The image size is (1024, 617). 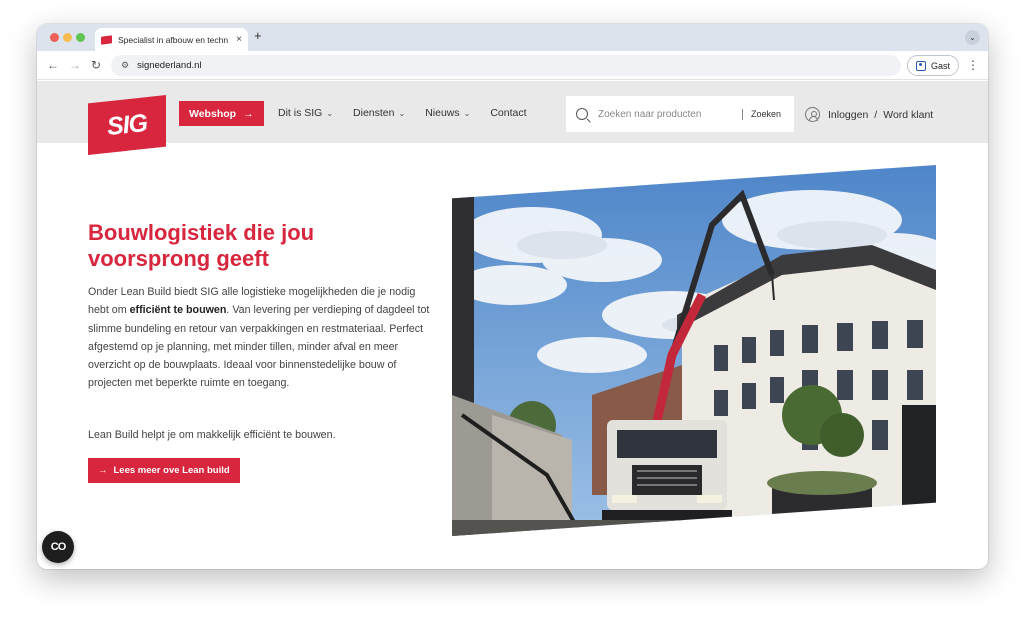 I want to click on nav-label: Dit is SIG, so click(x=300, y=113).